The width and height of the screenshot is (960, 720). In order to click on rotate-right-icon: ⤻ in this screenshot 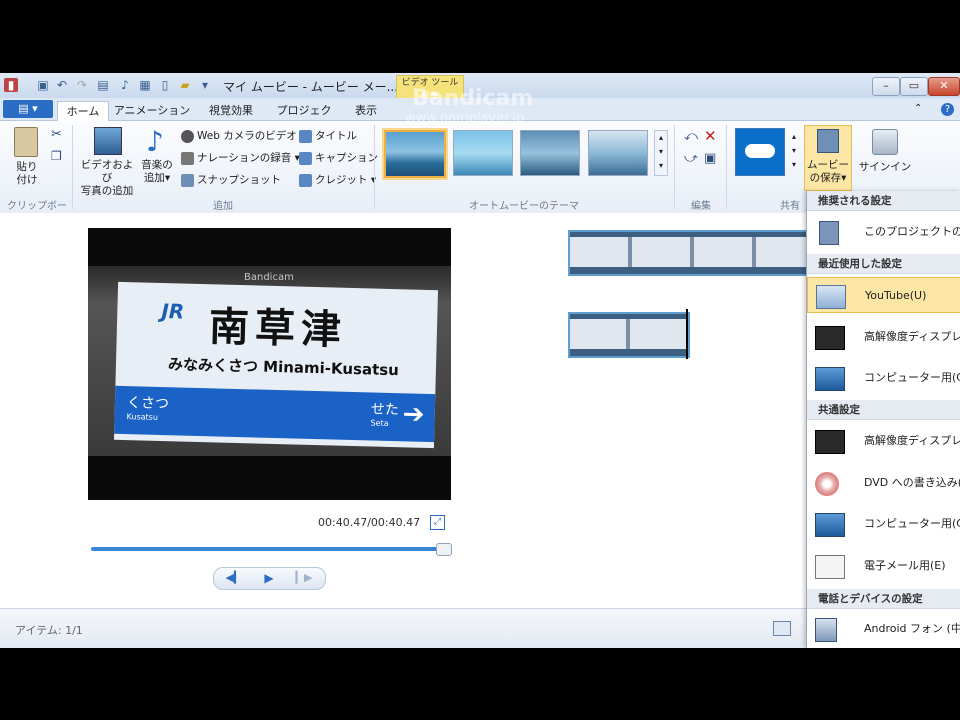, I will do `click(691, 158)`.